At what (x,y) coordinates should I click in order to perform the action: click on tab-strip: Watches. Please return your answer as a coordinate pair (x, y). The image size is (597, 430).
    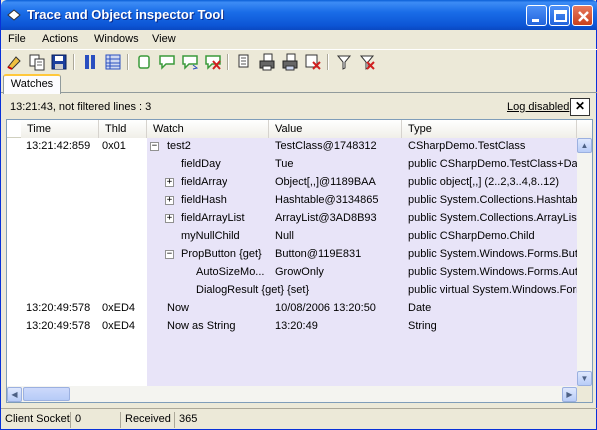
    Looking at the image, I should click on (299, 83).